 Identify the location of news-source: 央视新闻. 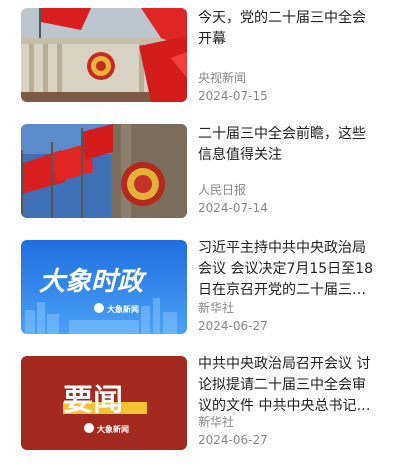
(222, 78).